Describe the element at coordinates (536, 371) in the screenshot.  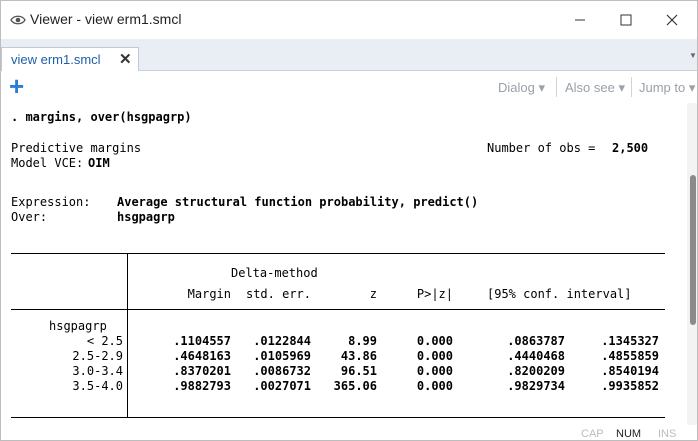
I see `ci-low-cell: .8200209` at that location.